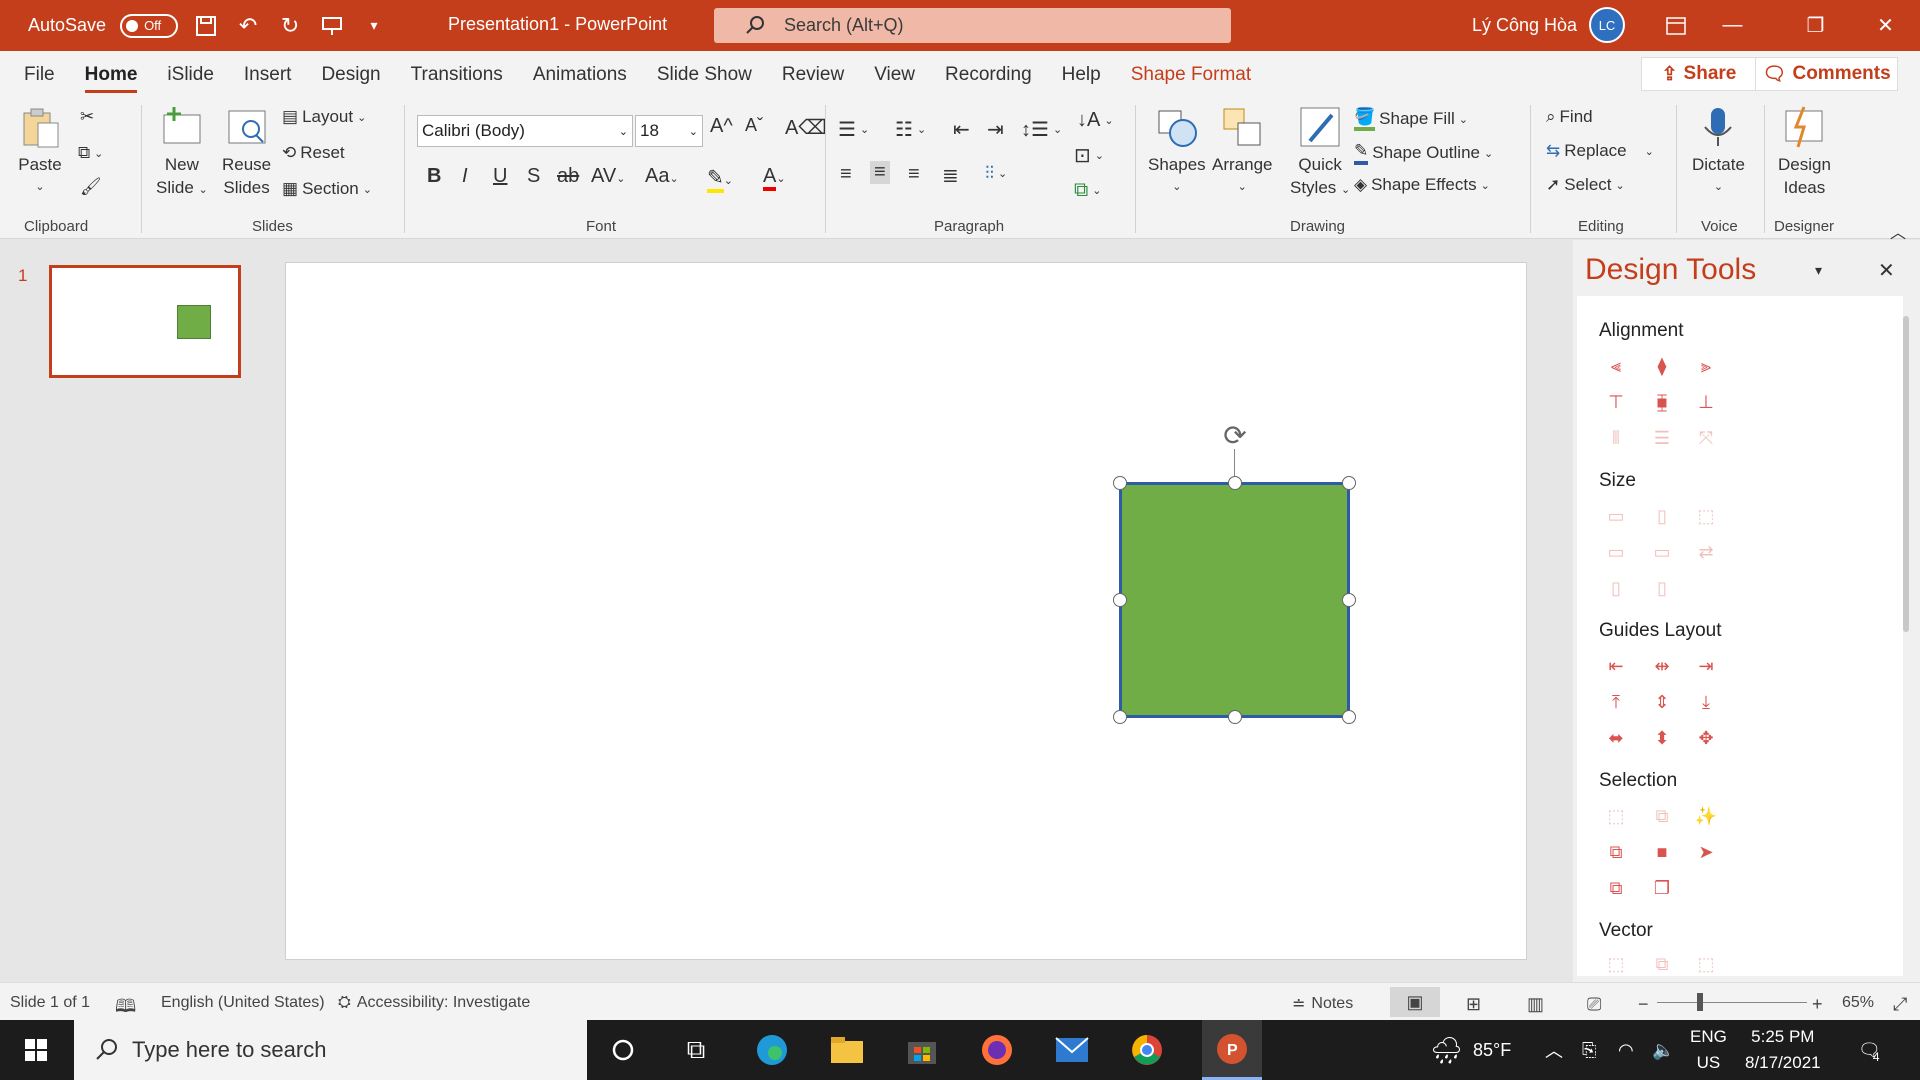  Describe the element at coordinates (669, 131) in the screenshot. I see `font-size-dropdown: 18 ⌄` at that location.